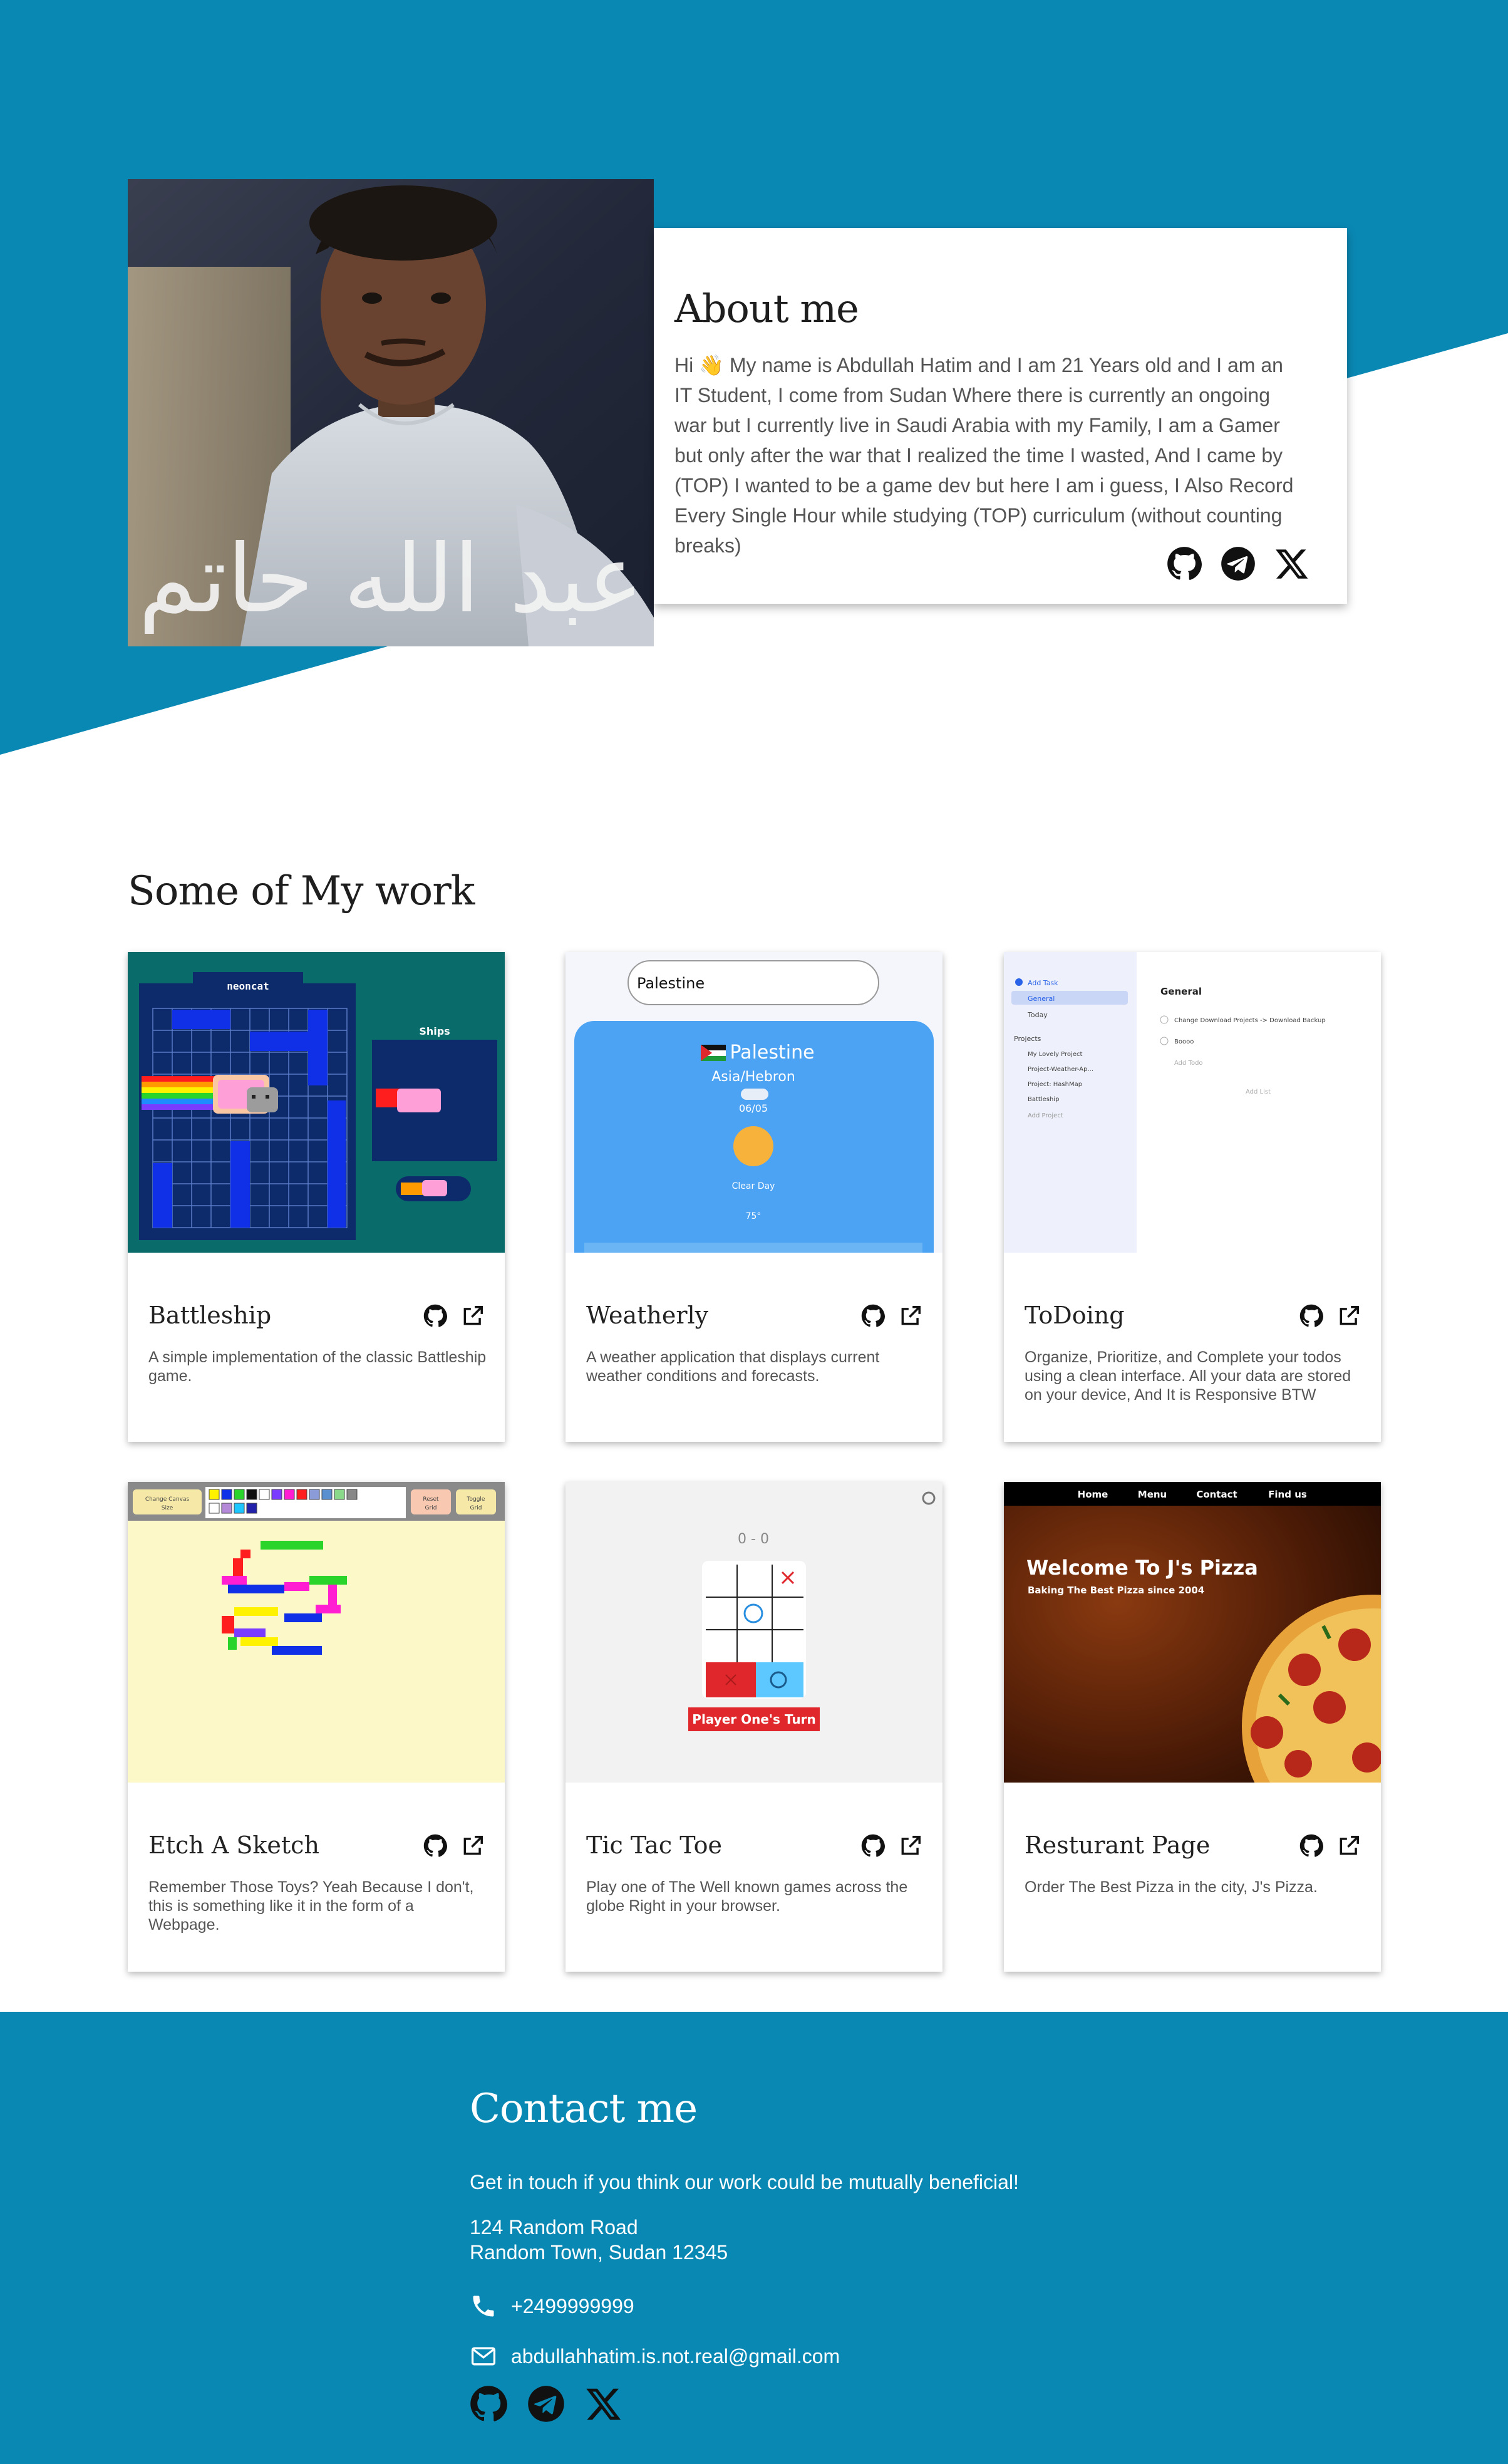 The height and width of the screenshot is (2464, 1508). What do you see at coordinates (754, 1108) in the screenshot?
I see `svg-text: 06/05` at bounding box center [754, 1108].